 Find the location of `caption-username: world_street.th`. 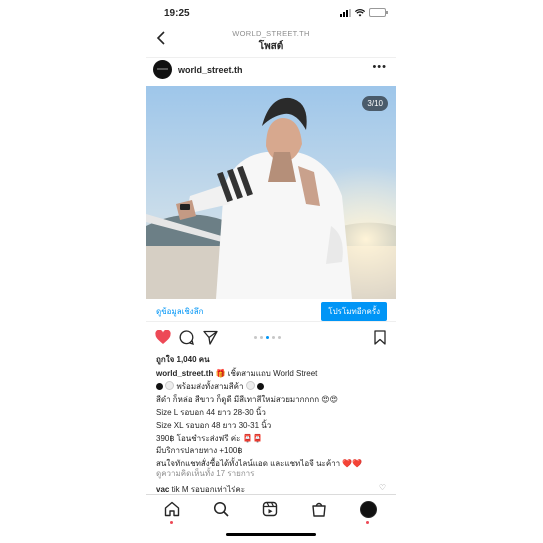

caption-username: world_street.th is located at coordinates (184, 373).